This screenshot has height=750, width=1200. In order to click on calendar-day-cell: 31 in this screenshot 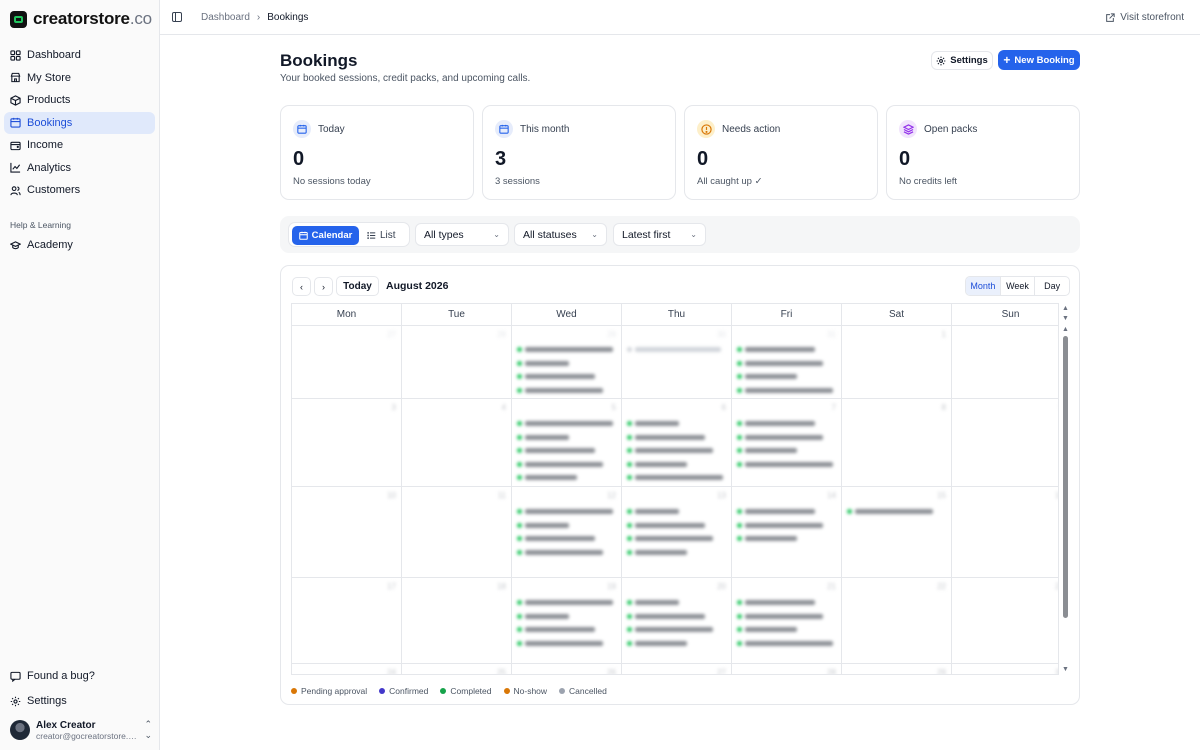, I will do `click(787, 362)`.